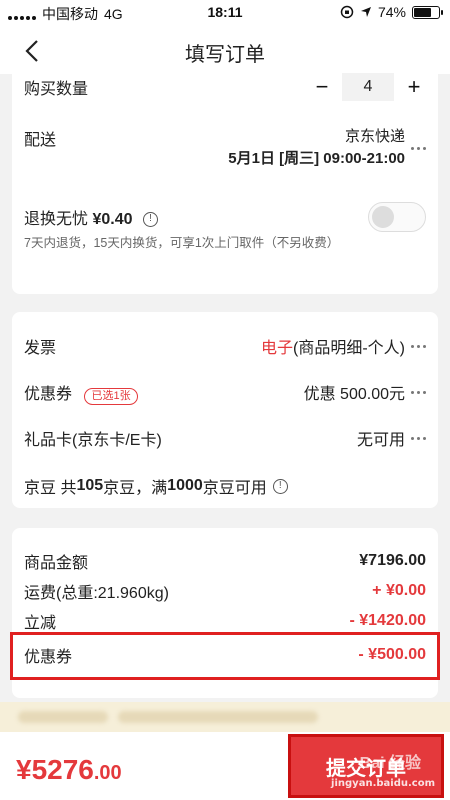 This screenshot has width=450, height=800. What do you see at coordinates (374, 136) in the screenshot?
I see `shipping-method: 京东快递` at bounding box center [374, 136].